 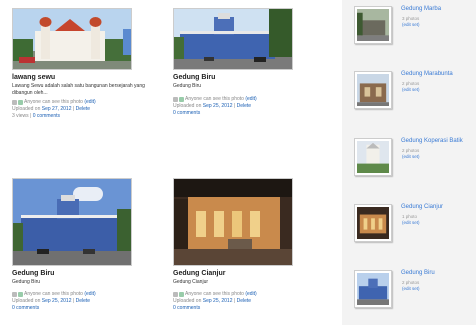 What do you see at coordinates (57, 109) in the screenshot?
I see `upload-date-link: Sep 27, 2012` at bounding box center [57, 109].